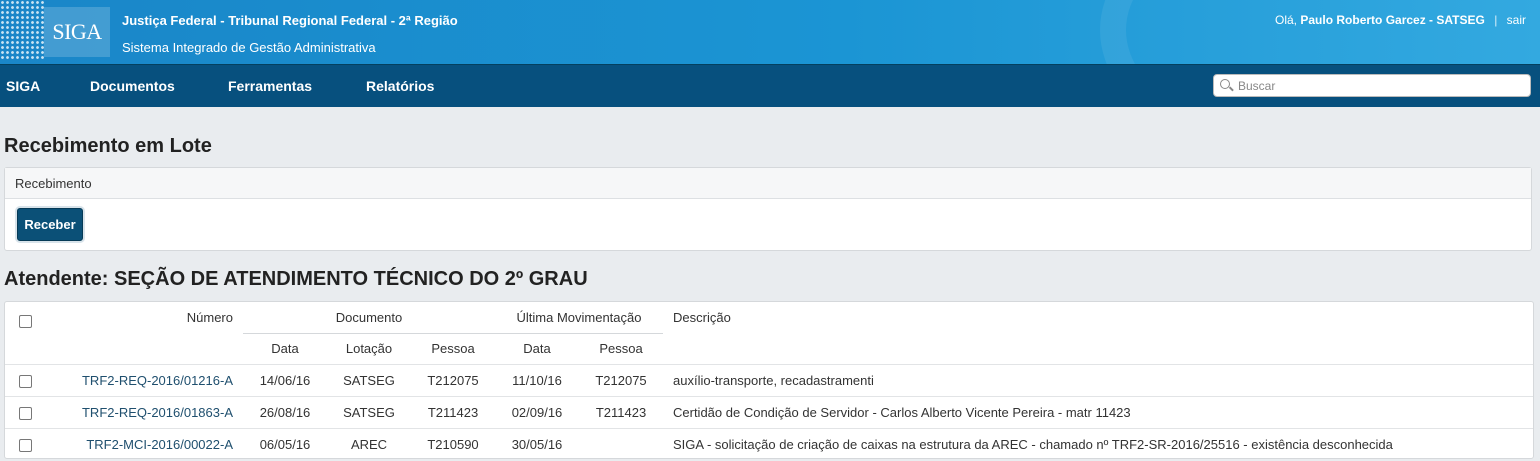  What do you see at coordinates (702, 317) in the screenshot?
I see `col-descricao: Descrição` at bounding box center [702, 317].